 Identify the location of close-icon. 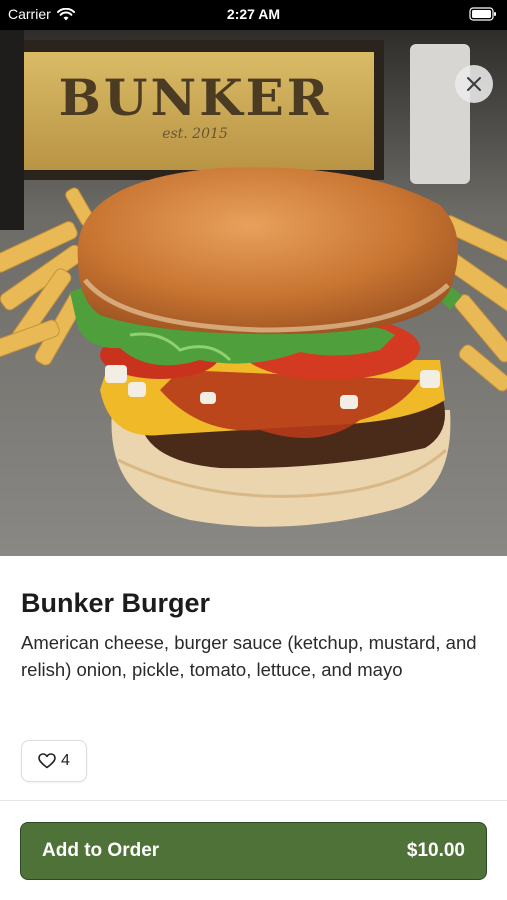
(474, 84).